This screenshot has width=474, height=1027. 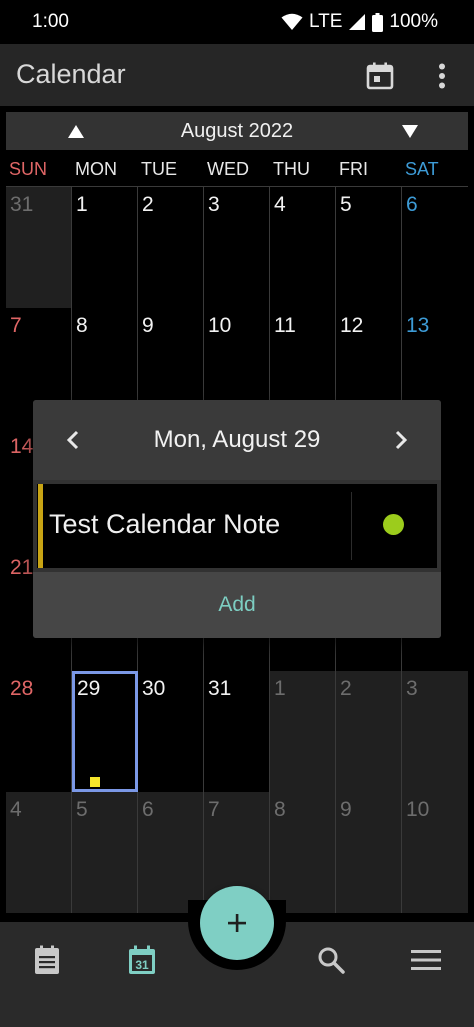 I want to click on search-icon, so click(x=331, y=960).